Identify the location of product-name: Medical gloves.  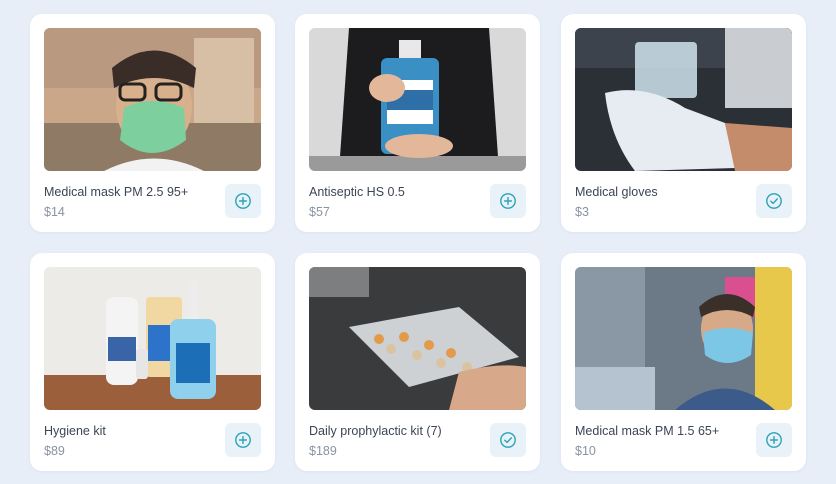
(616, 192).